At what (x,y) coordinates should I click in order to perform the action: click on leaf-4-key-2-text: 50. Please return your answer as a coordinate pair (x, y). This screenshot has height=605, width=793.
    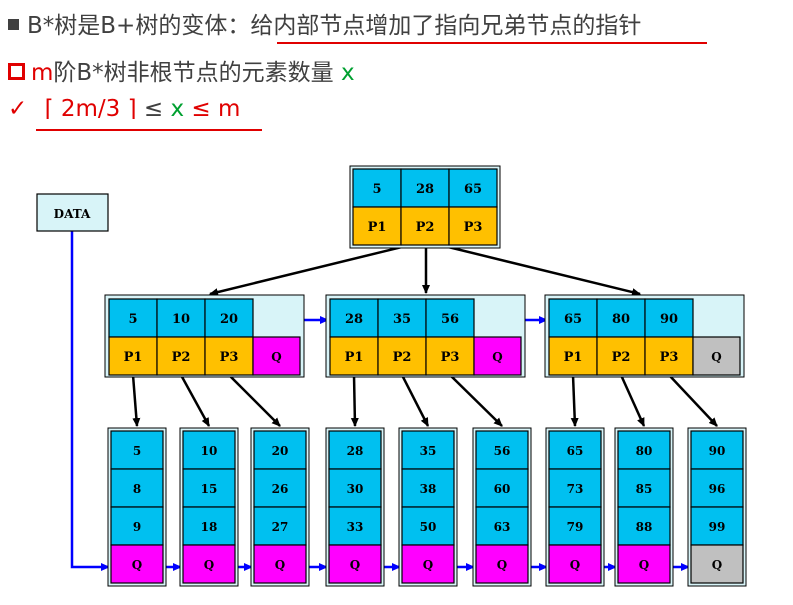
    Looking at the image, I should click on (428, 527).